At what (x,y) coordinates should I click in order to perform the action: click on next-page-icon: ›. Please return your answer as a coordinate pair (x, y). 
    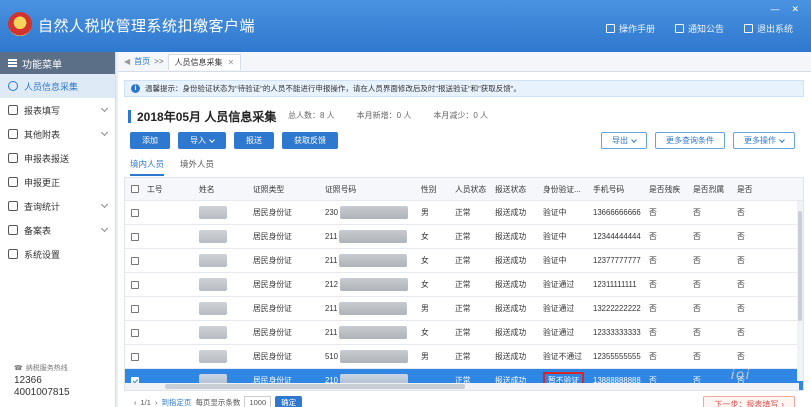
    Looking at the image, I should click on (156, 402).